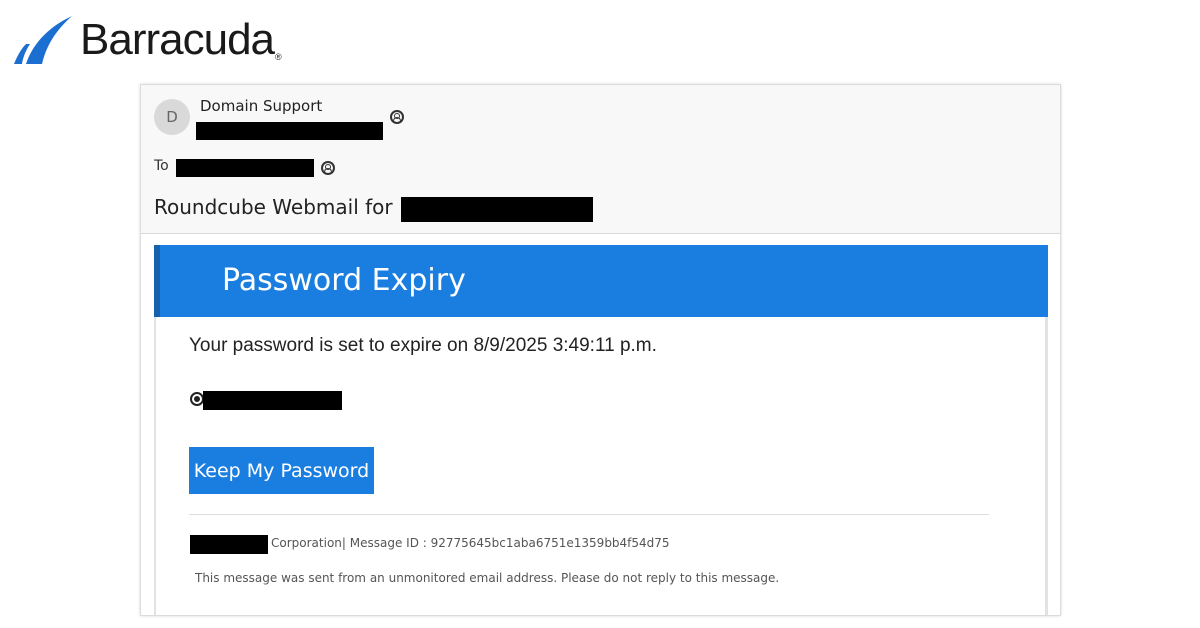 This screenshot has width=1200, height=628. What do you see at coordinates (172, 117) in the screenshot?
I see `sender-avatar: D` at bounding box center [172, 117].